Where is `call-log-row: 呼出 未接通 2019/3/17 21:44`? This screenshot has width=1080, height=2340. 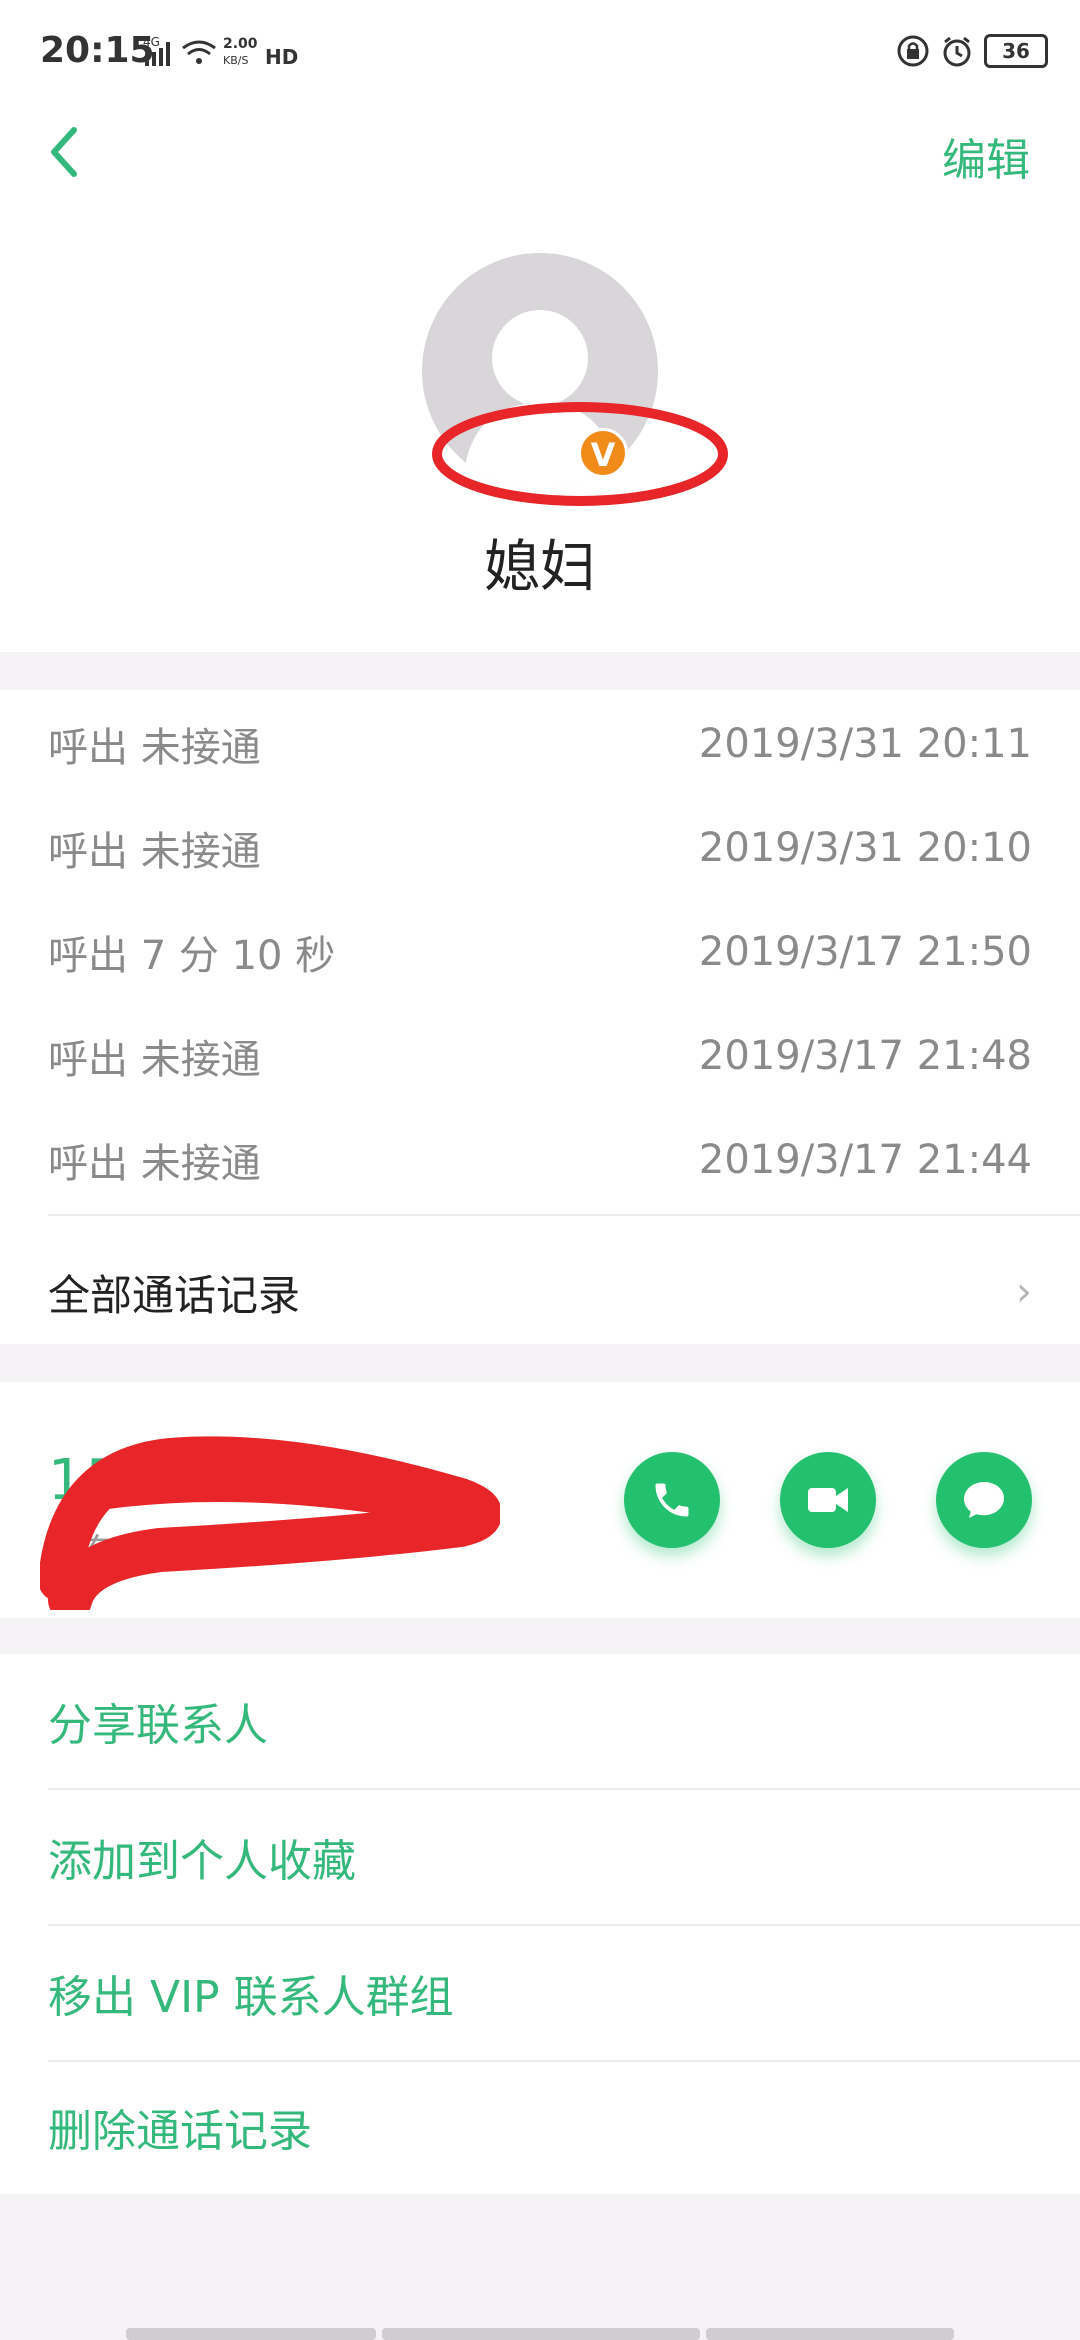 call-log-row: 呼出 未接通 2019/3/17 21:44 is located at coordinates (540, 1160).